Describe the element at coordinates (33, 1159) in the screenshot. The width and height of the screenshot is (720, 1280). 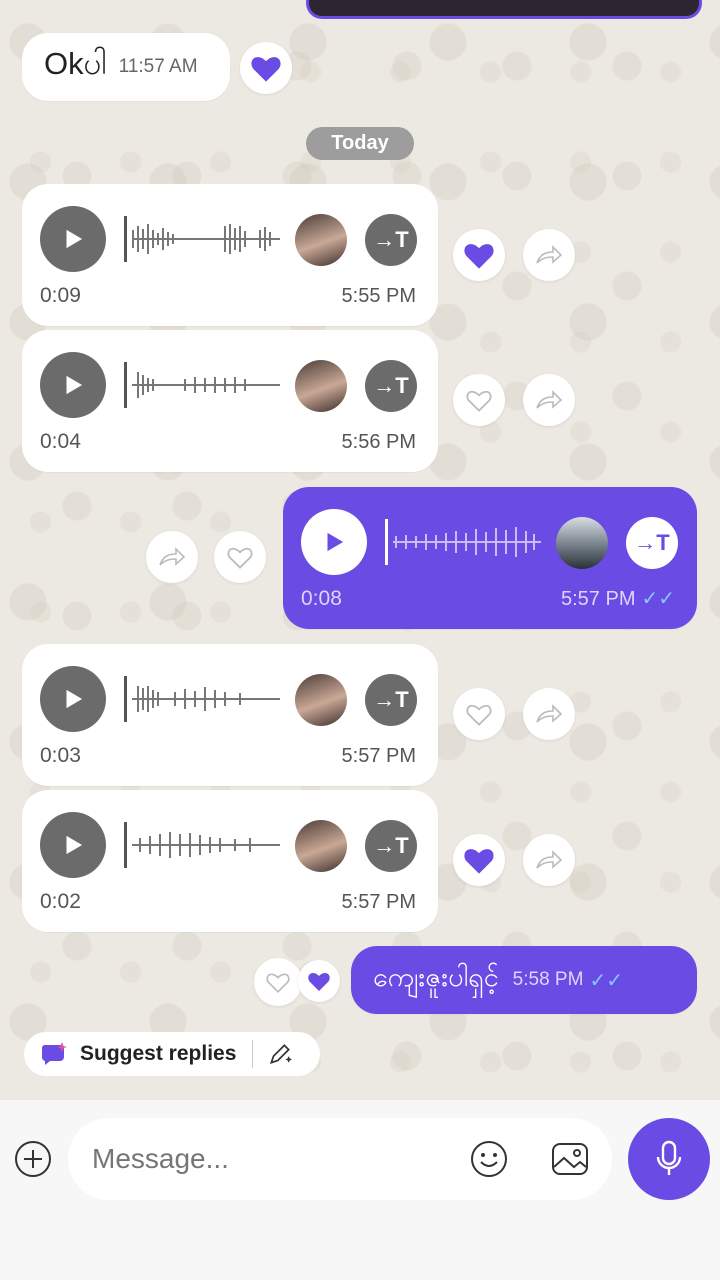
I see `plus-icon` at that location.